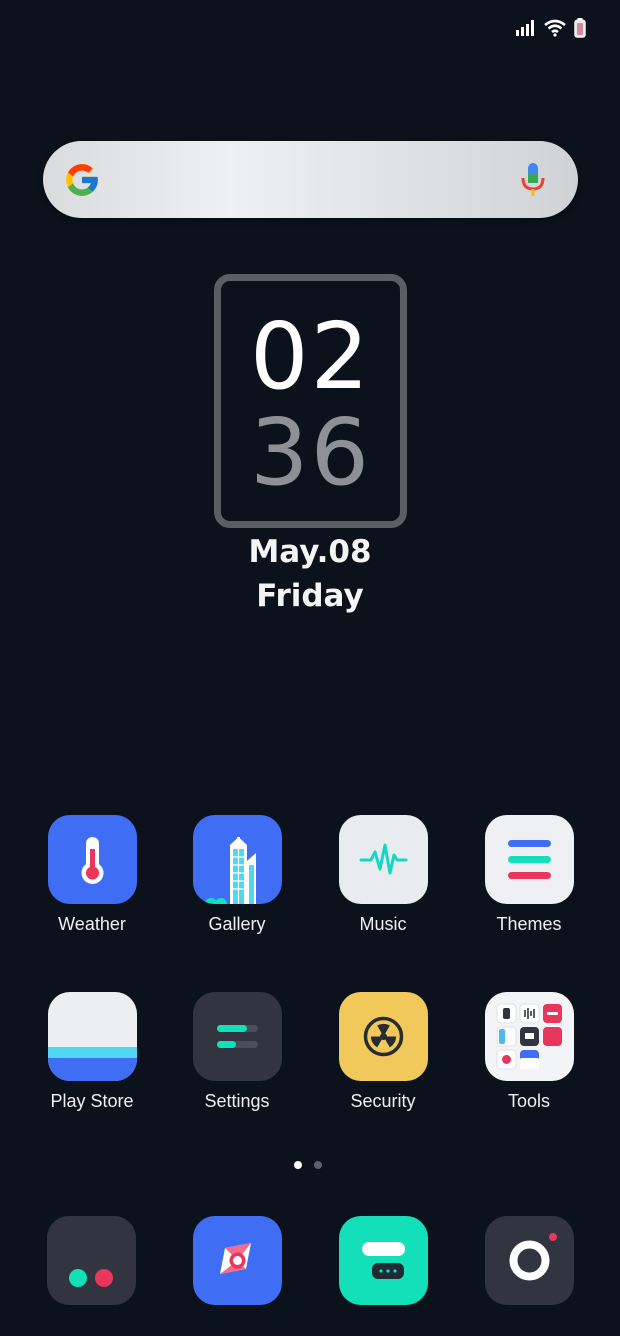  I want to click on app-tools: Tools, so click(529, 1052).